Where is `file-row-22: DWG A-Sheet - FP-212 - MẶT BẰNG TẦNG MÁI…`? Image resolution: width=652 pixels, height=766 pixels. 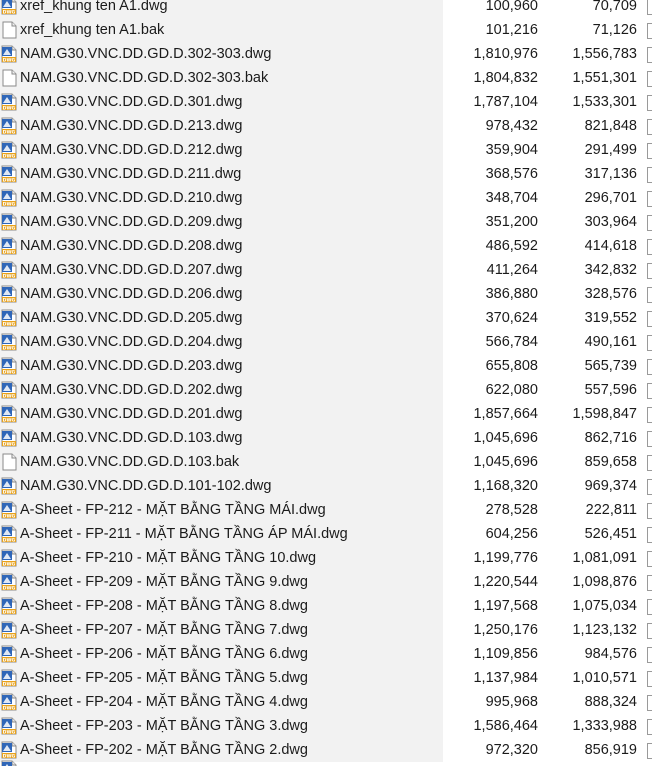
file-row-22: DWG A-Sheet - FP-212 - MẶT BẰNG TẦNG MÁI… is located at coordinates (326, 510).